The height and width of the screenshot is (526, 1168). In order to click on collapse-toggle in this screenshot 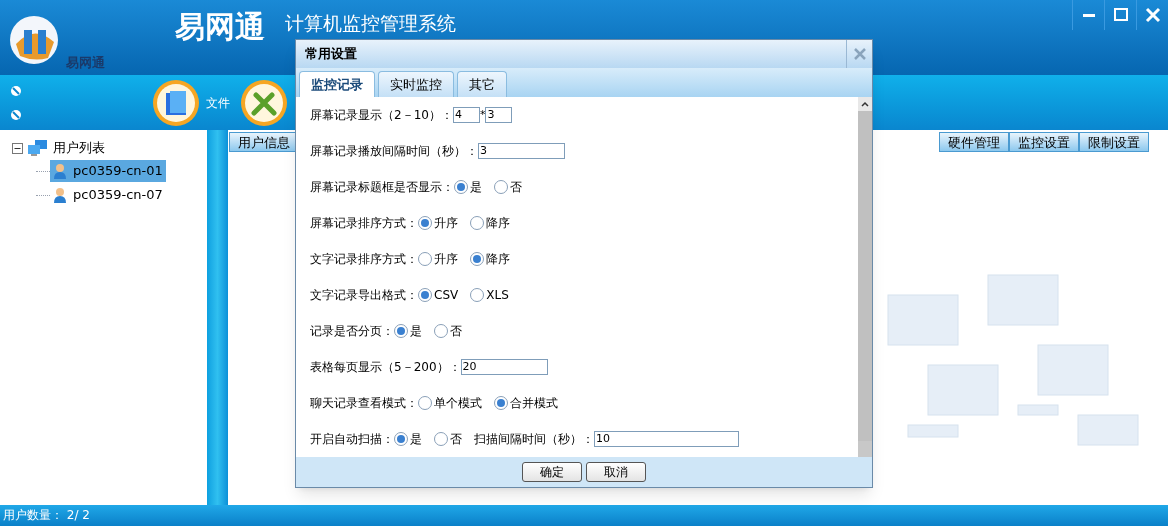, I will do `click(17, 148)`.